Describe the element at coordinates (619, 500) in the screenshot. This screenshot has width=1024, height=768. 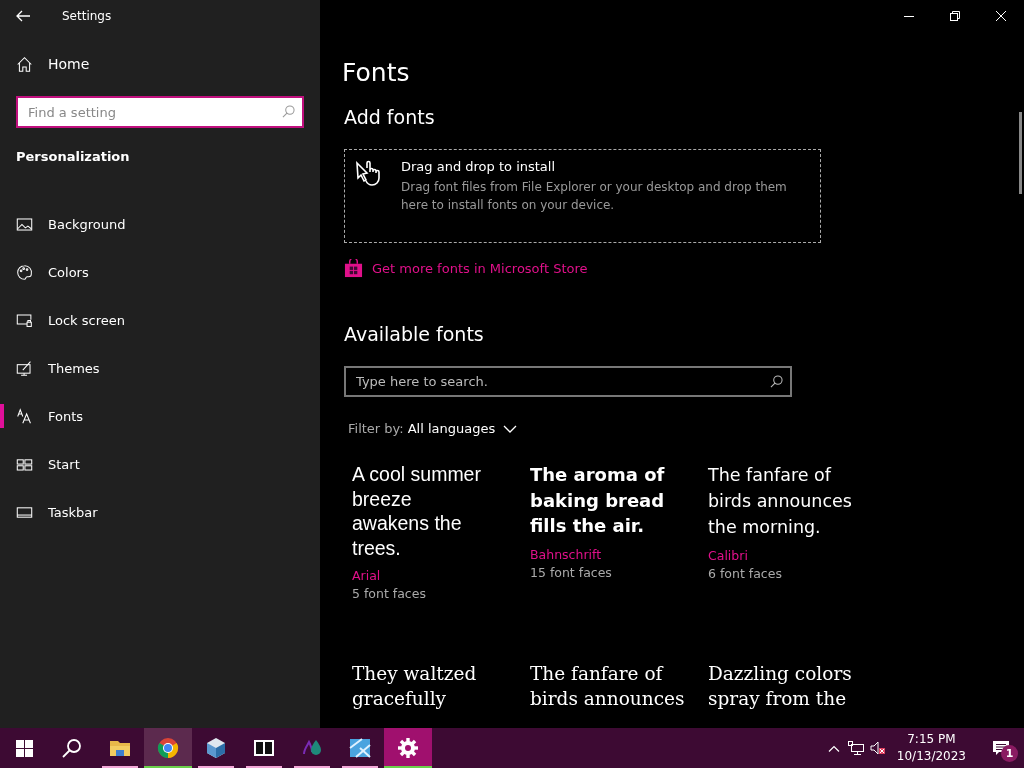
I see `font-preview: The aroma of baking bread fills the air.` at that location.